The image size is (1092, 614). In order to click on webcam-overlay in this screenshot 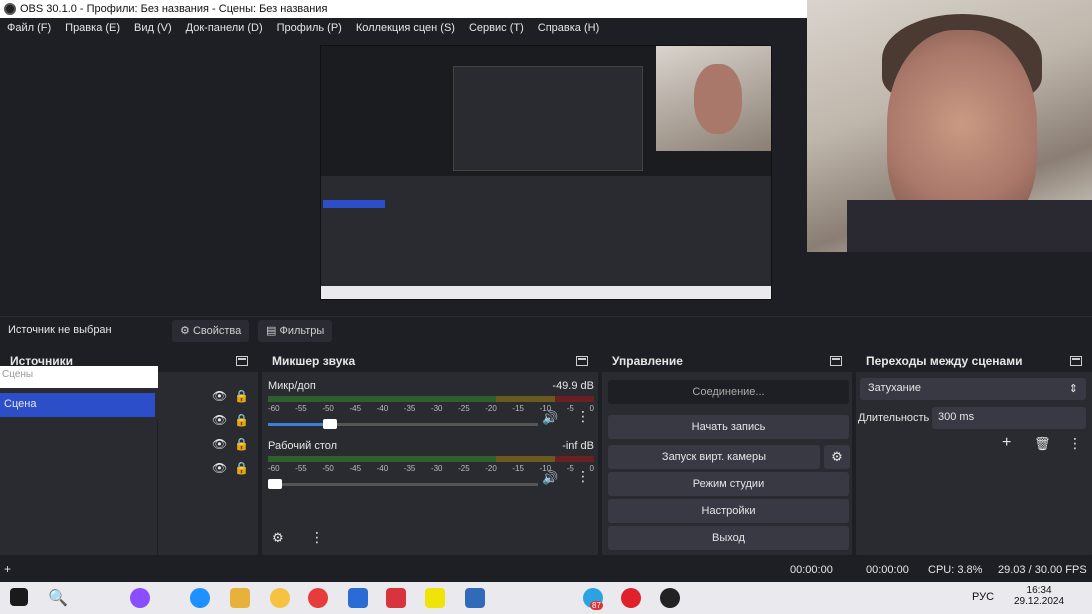, I will do `click(949, 126)`.